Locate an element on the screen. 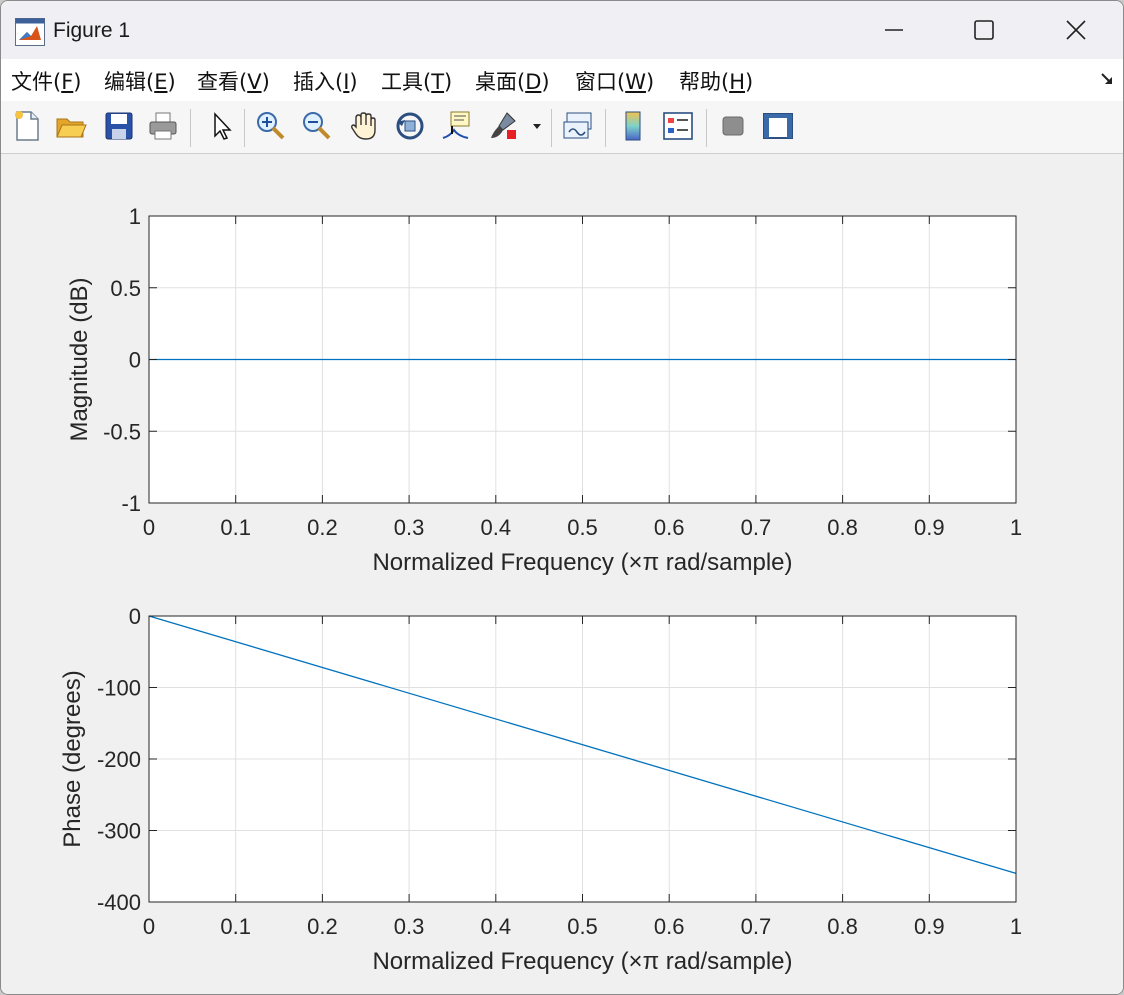  menu-help: 帮助(H) is located at coordinates (716, 81).